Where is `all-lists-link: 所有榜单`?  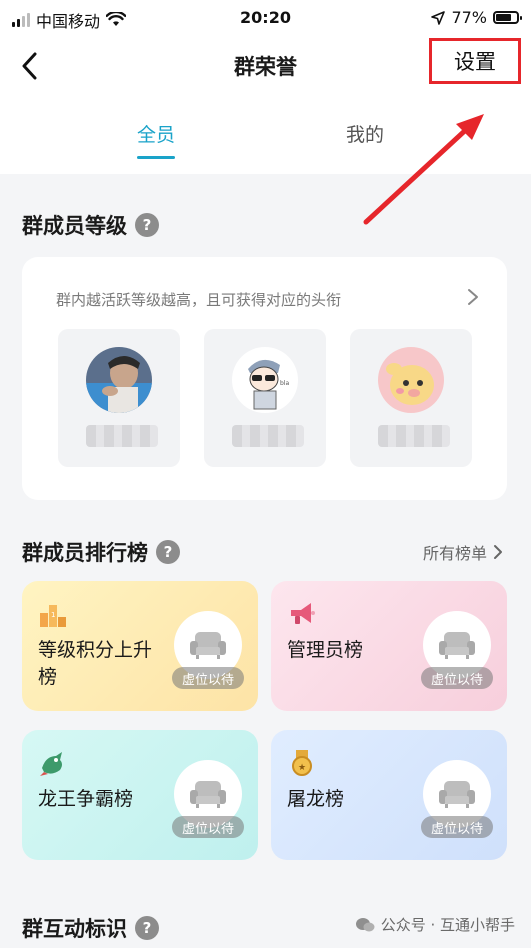 all-lists-link: 所有榜单 is located at coordinates (463, 552).